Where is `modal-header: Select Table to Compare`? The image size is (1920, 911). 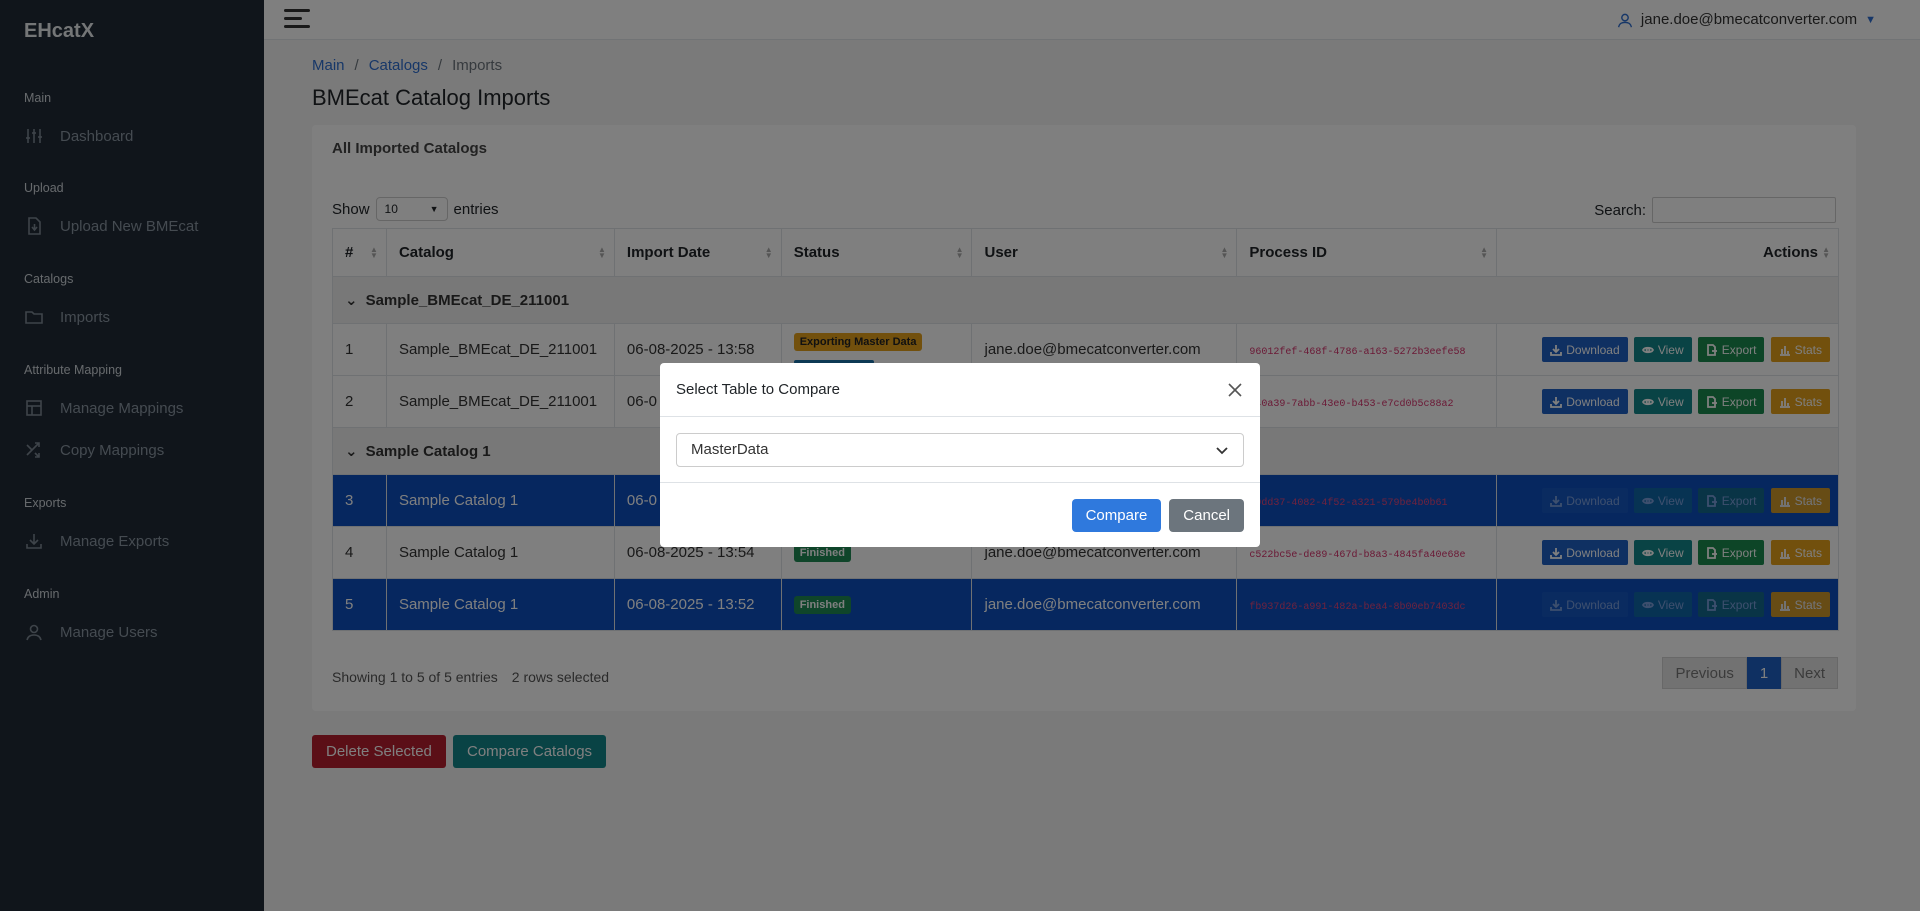
modal-header: Select Table to Compare is located at coordinates (960, 390).